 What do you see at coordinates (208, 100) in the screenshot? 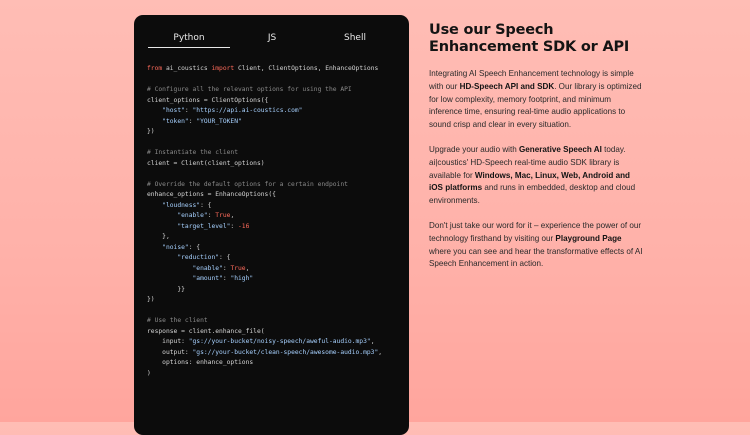
I see `code-token: client_options = ClientOptions({` at bounding box center [208, 100].